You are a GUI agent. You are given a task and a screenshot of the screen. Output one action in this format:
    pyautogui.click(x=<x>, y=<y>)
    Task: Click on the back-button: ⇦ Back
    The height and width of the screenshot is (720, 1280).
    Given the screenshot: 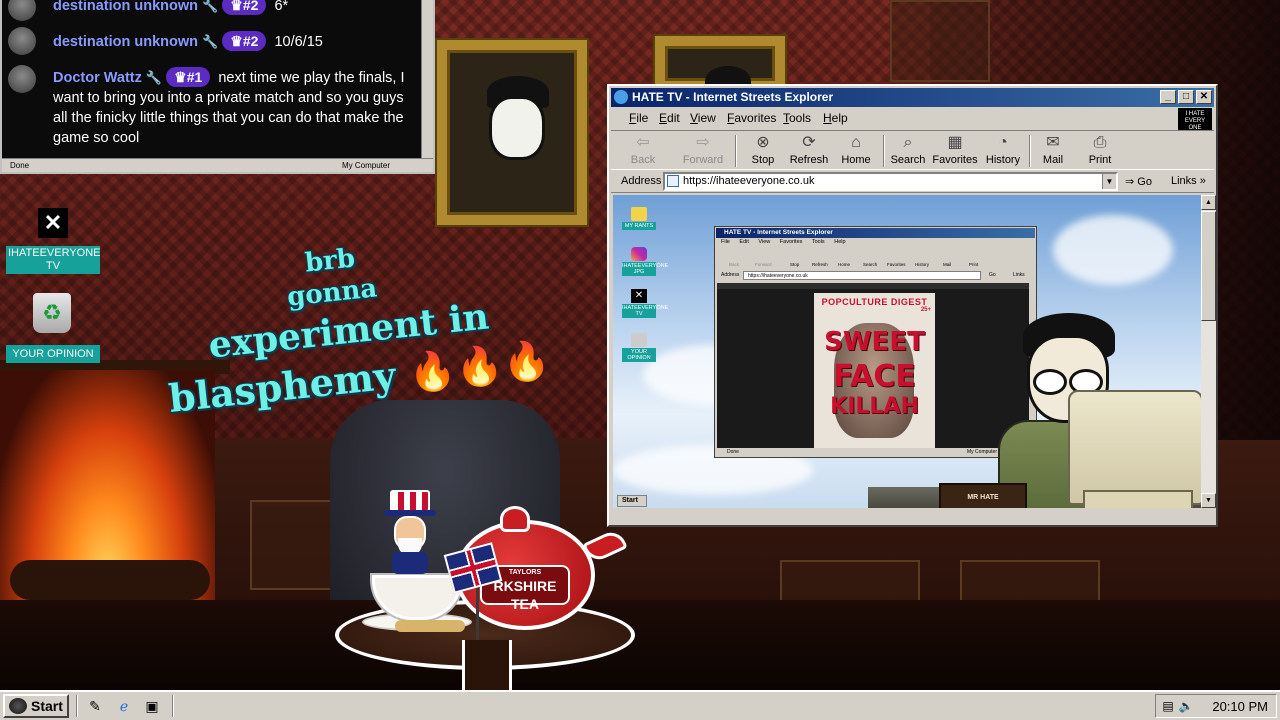 What is the action you would take?
    pyautogui.click(x=643, y=151)
    